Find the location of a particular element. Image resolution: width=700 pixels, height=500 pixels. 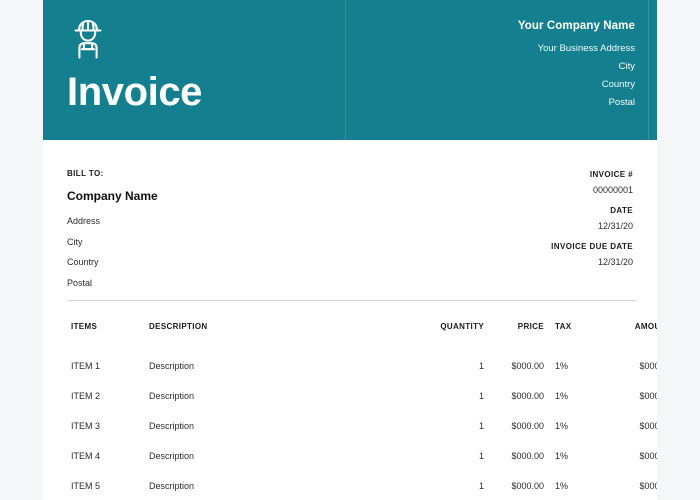

table-row: ITEM 1 Description 1 $000.00 1% $000.00 is located at coordinates (364, 366).